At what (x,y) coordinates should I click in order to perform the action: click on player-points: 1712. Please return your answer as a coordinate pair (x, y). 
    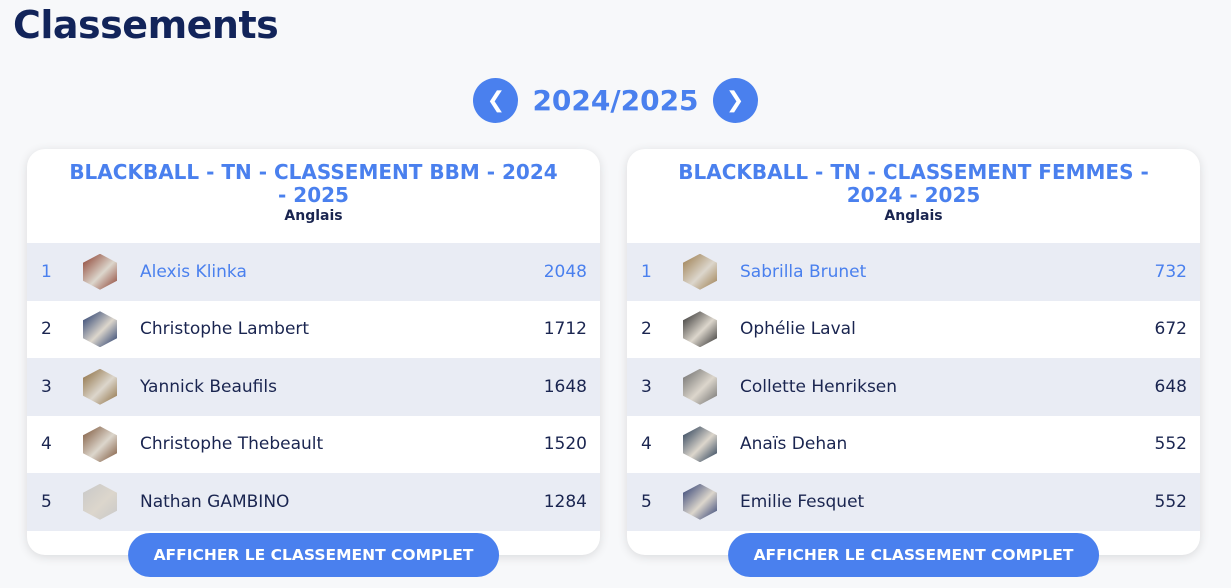
    Looking at the image, I should click on (565, 329).